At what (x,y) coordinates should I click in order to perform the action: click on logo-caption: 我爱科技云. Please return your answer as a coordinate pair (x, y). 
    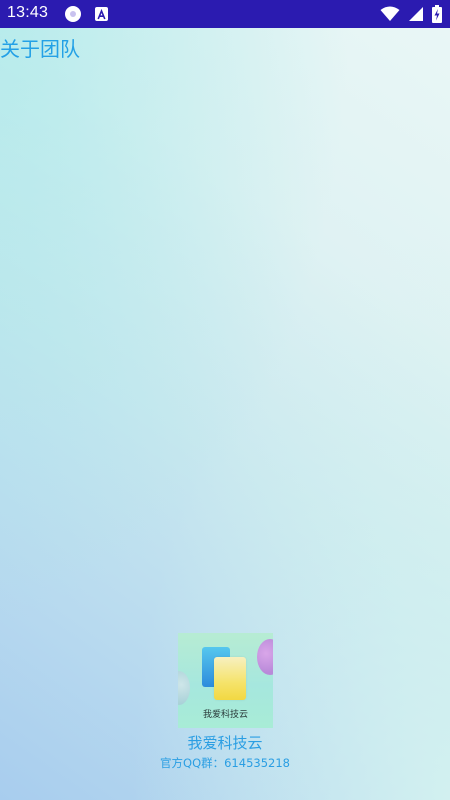
    Looking at the image, I should click on (225, 715).